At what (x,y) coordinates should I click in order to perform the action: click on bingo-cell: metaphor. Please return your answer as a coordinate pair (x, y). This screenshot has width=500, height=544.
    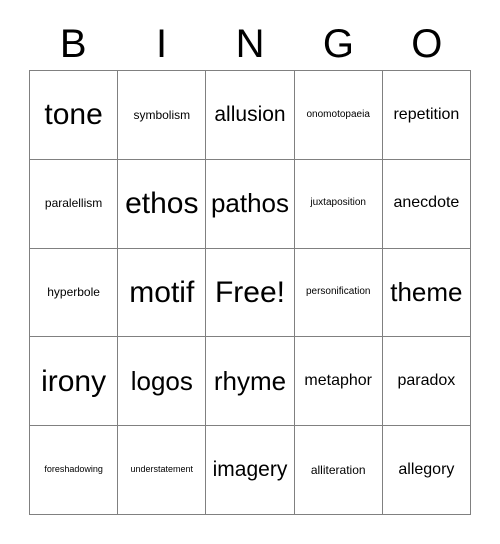
    Looking at the image, I should click on (338, 382).